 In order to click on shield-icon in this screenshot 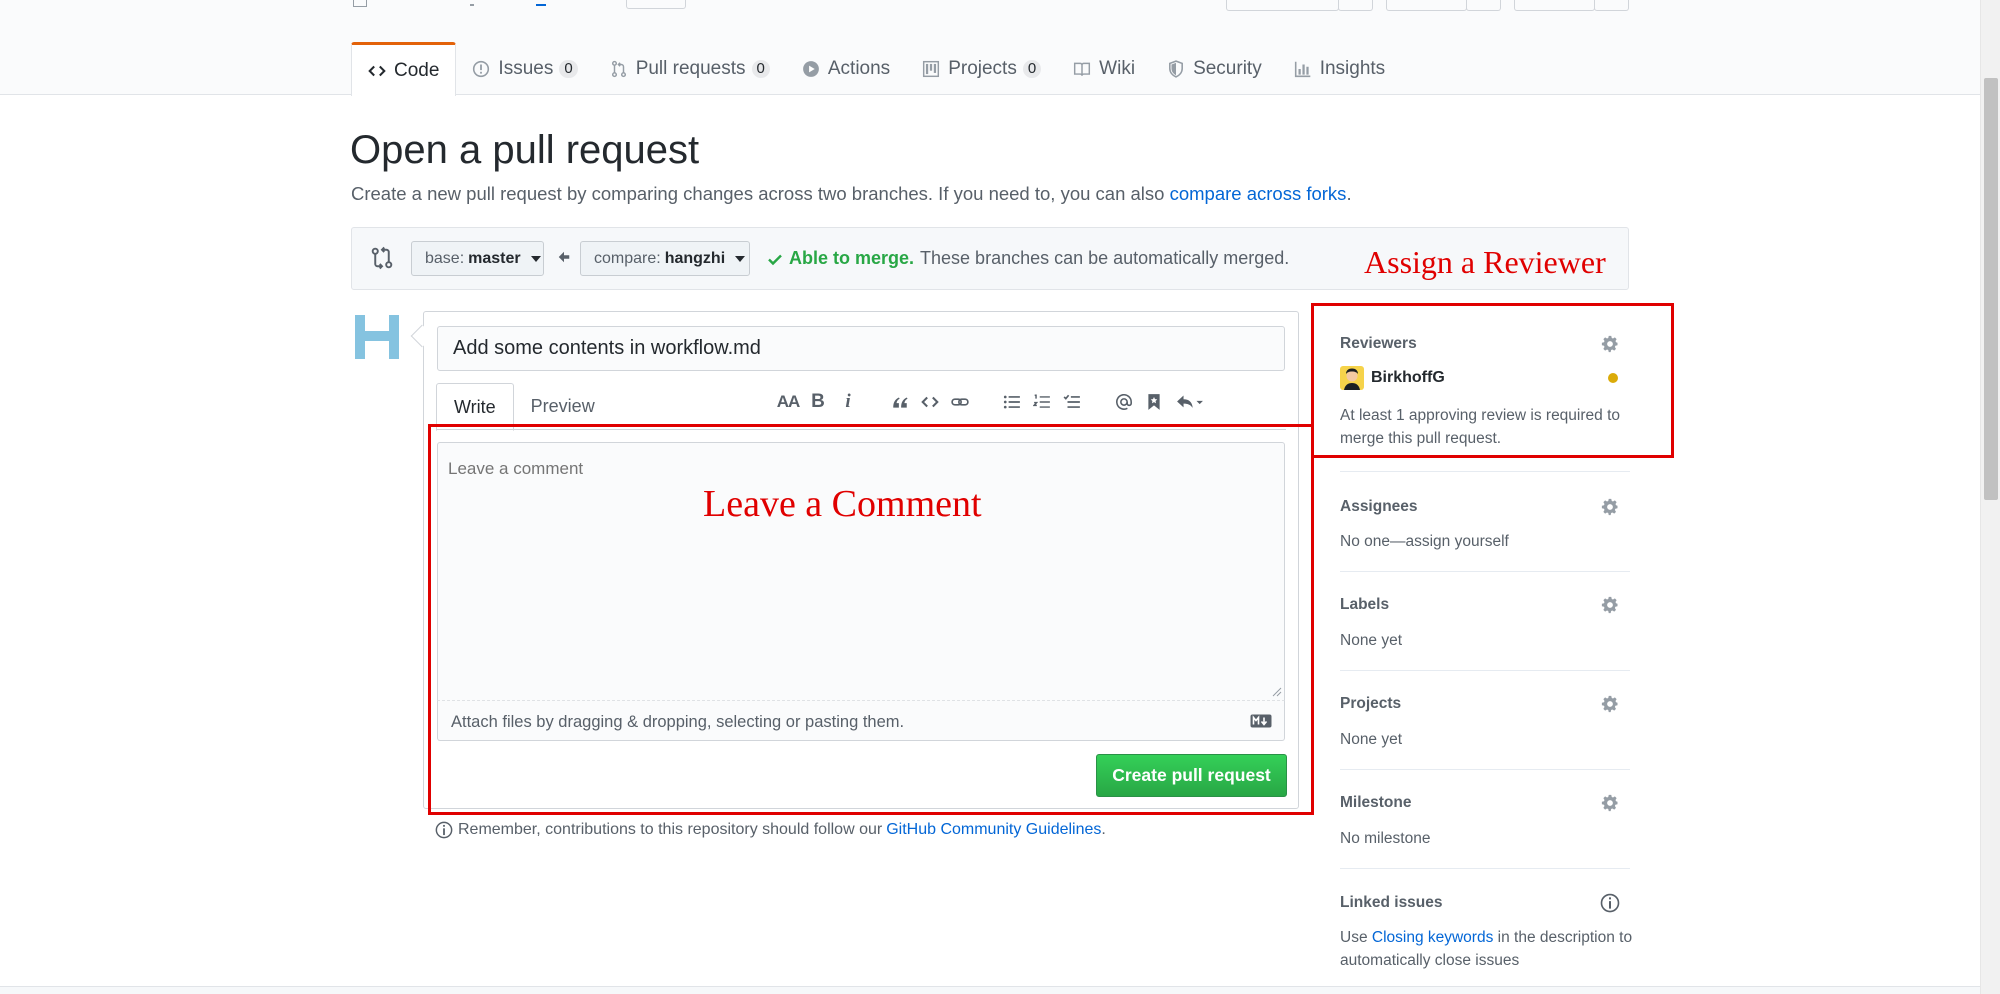, I will do `click(1176, 68)`.